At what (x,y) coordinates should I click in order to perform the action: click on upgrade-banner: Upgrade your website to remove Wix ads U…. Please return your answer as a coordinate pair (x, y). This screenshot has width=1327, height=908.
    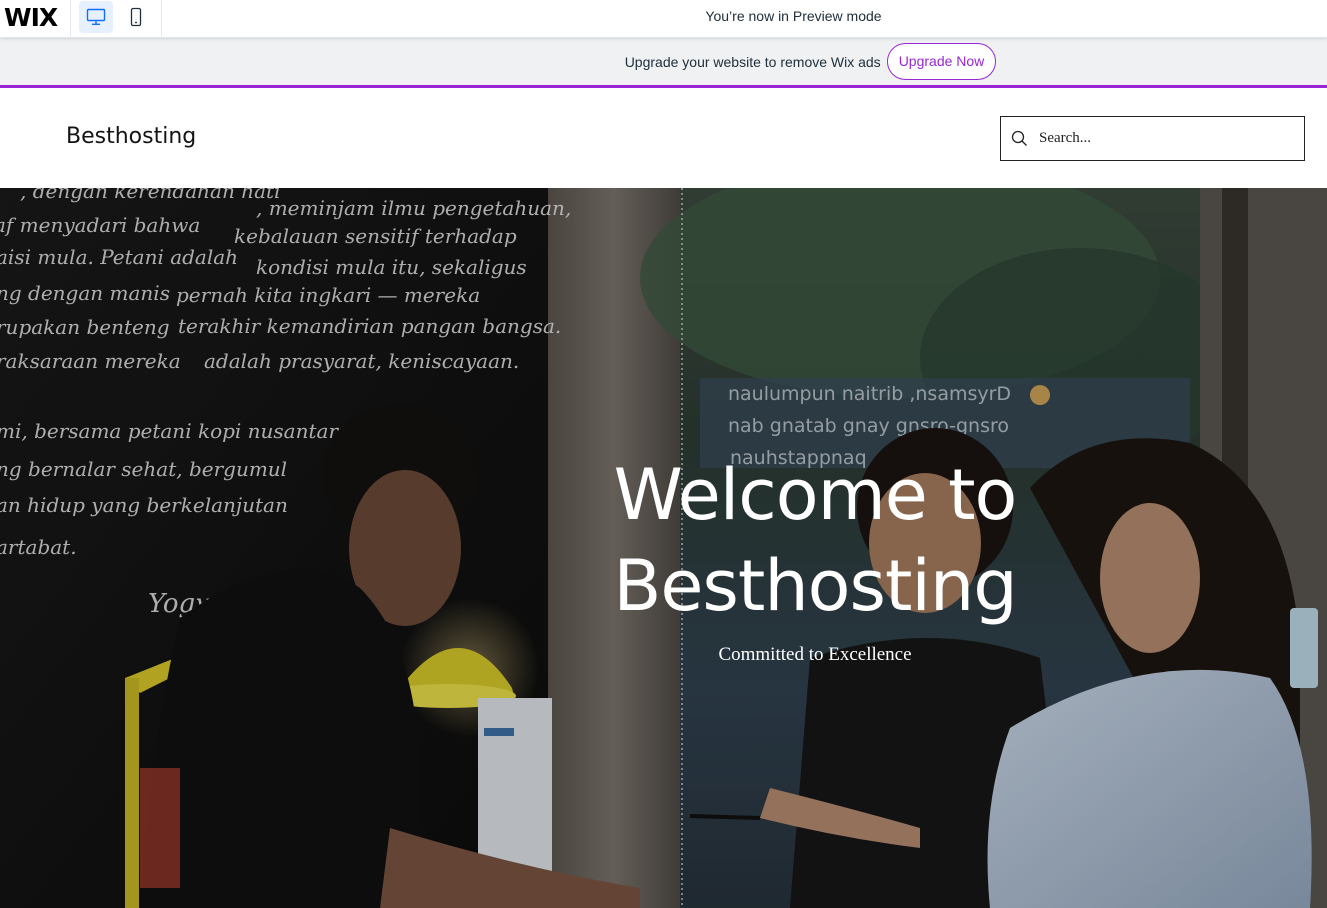
    Looking at the image, I should click on (663, 63).